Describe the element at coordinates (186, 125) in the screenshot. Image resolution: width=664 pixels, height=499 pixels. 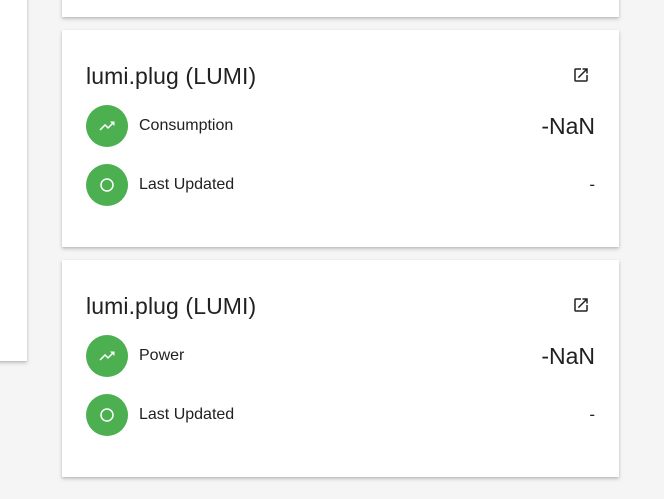
I see `entity-label: Consumption` at that location.